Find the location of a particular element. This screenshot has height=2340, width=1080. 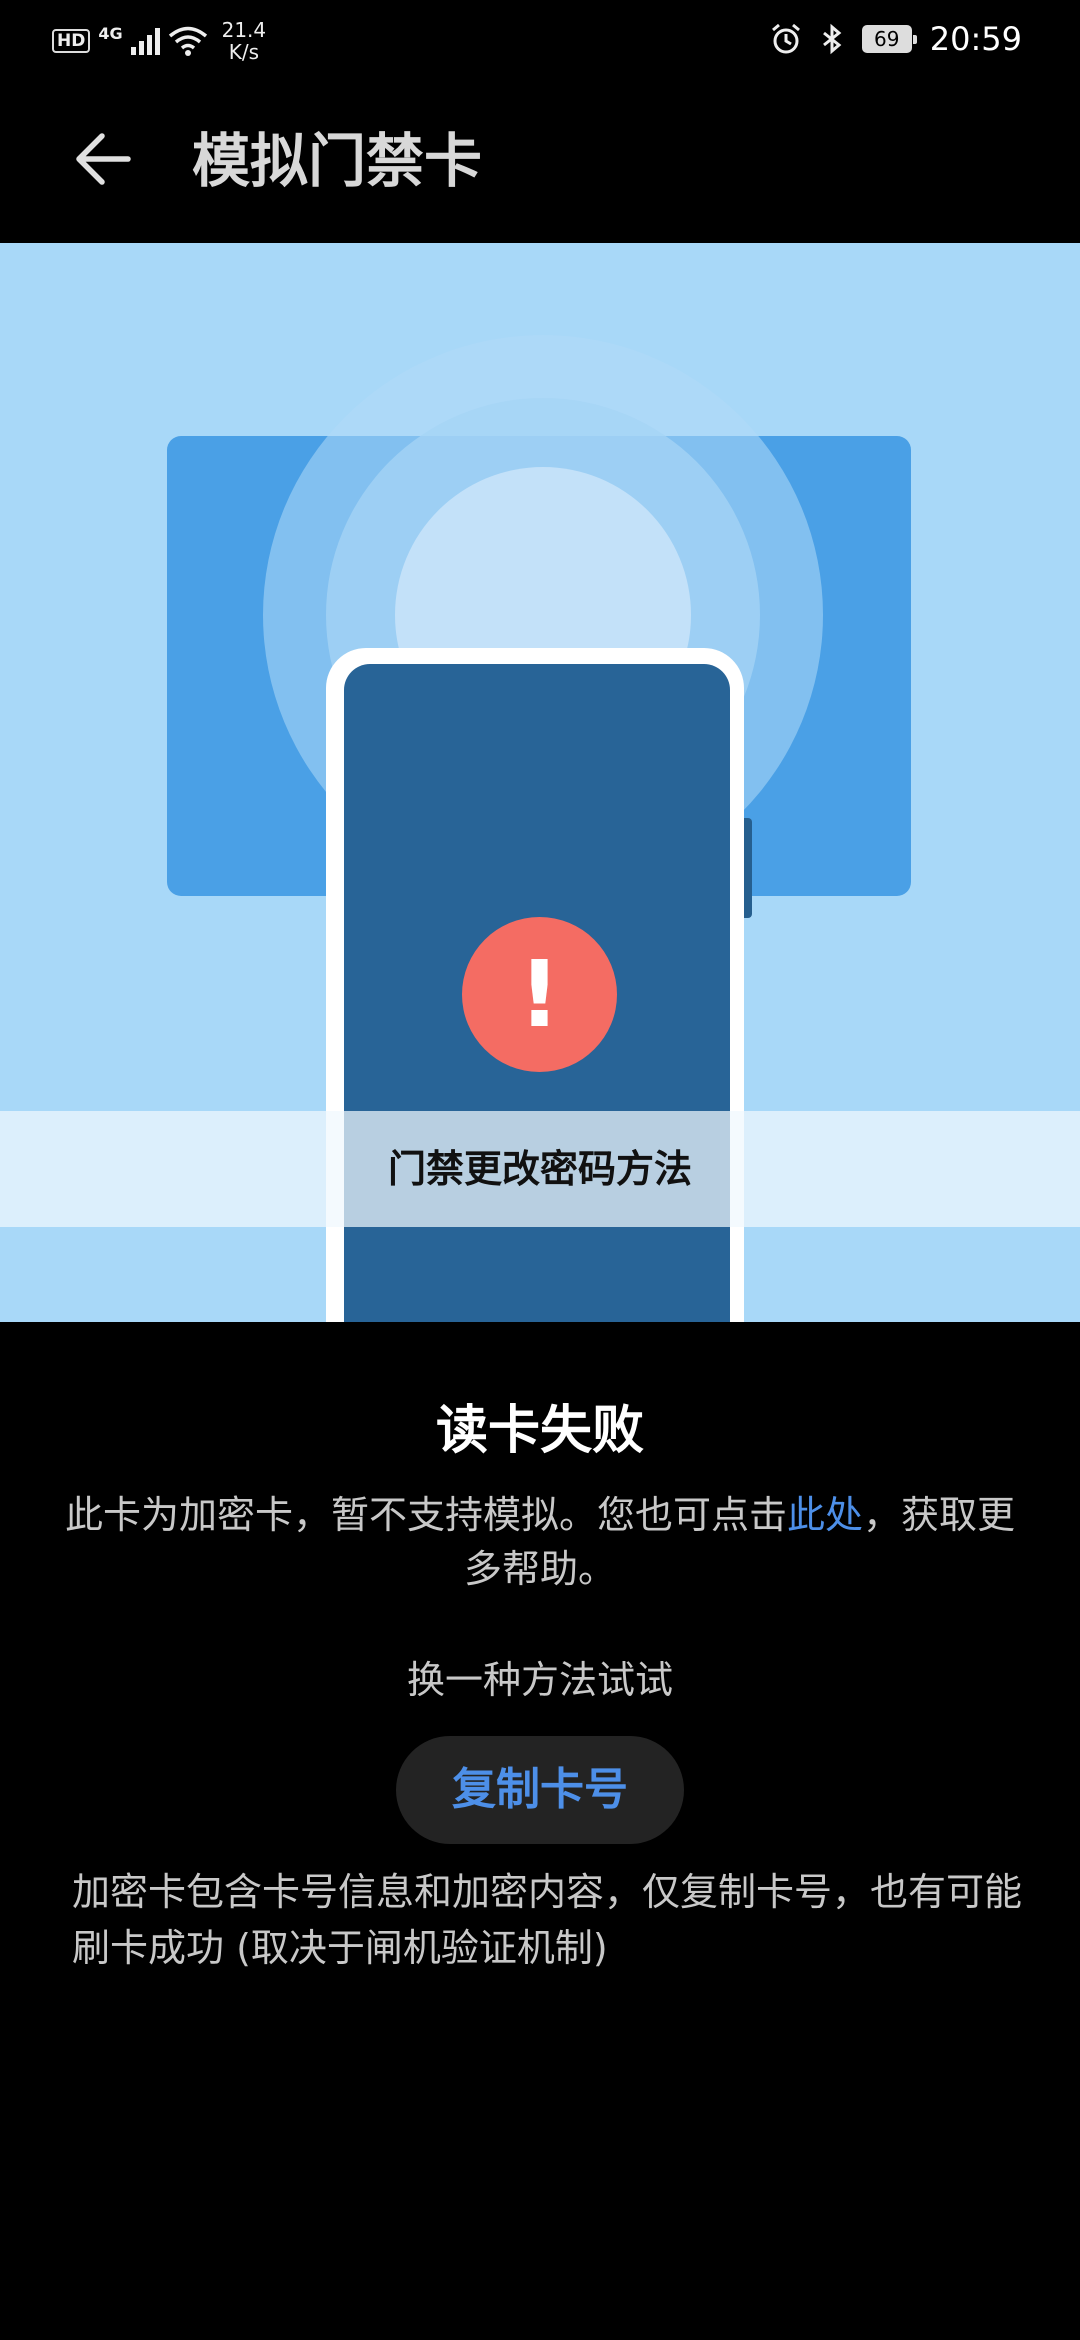

alternative-hint: 换一种方法试试 is located at coordinates (539, 1680).